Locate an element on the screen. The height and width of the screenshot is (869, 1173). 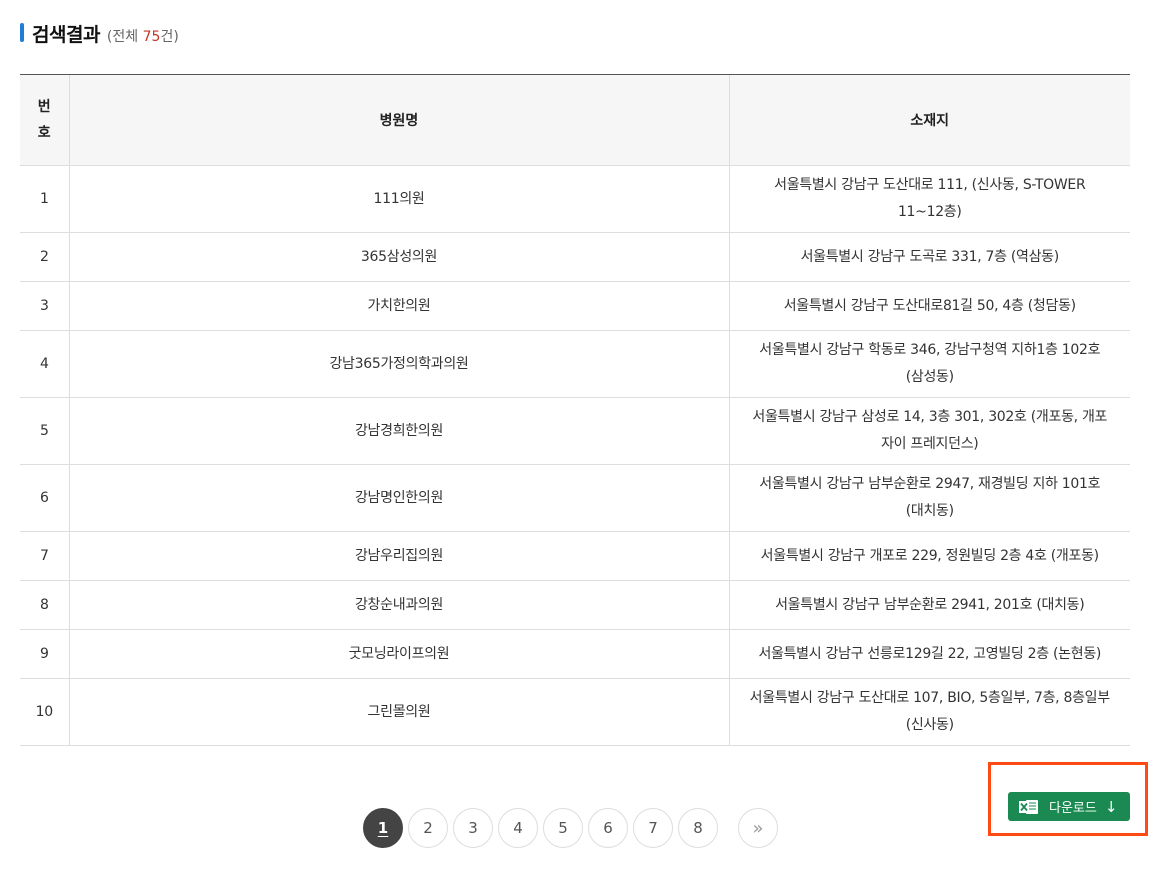
page-button-6: 6 is located at coordinates (608, 828).